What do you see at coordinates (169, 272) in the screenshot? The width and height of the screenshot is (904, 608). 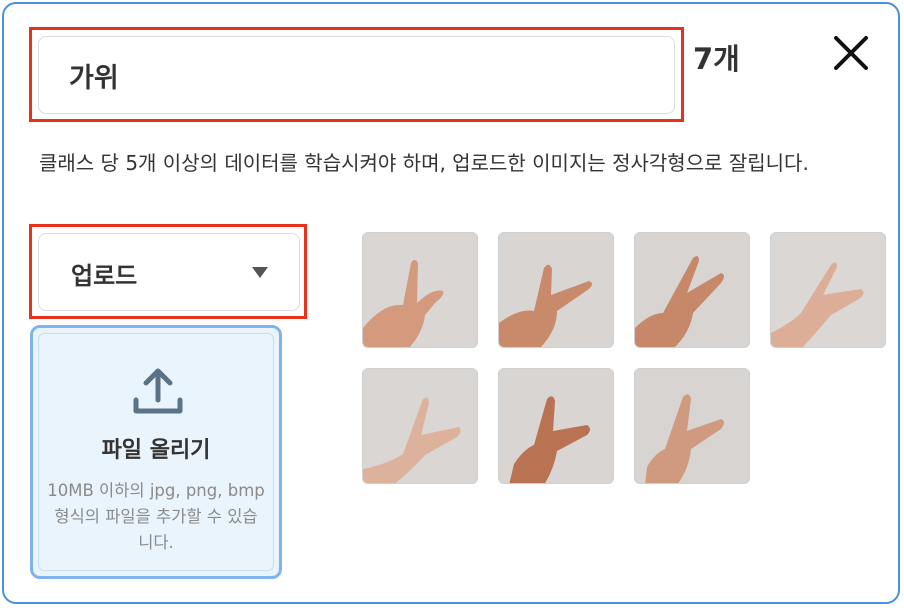 I see `upload-dropdown: 업로드` at bounding box center [169, 272].